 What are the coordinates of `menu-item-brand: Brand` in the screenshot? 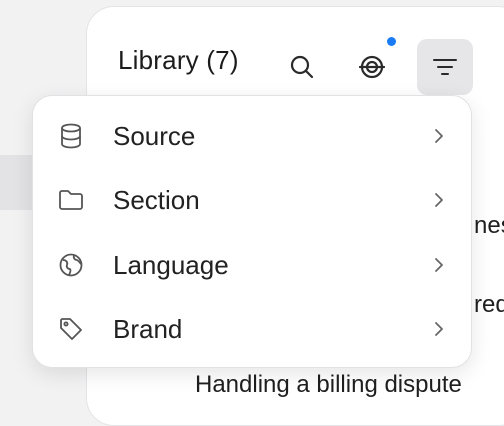 It's located at (252, 329).